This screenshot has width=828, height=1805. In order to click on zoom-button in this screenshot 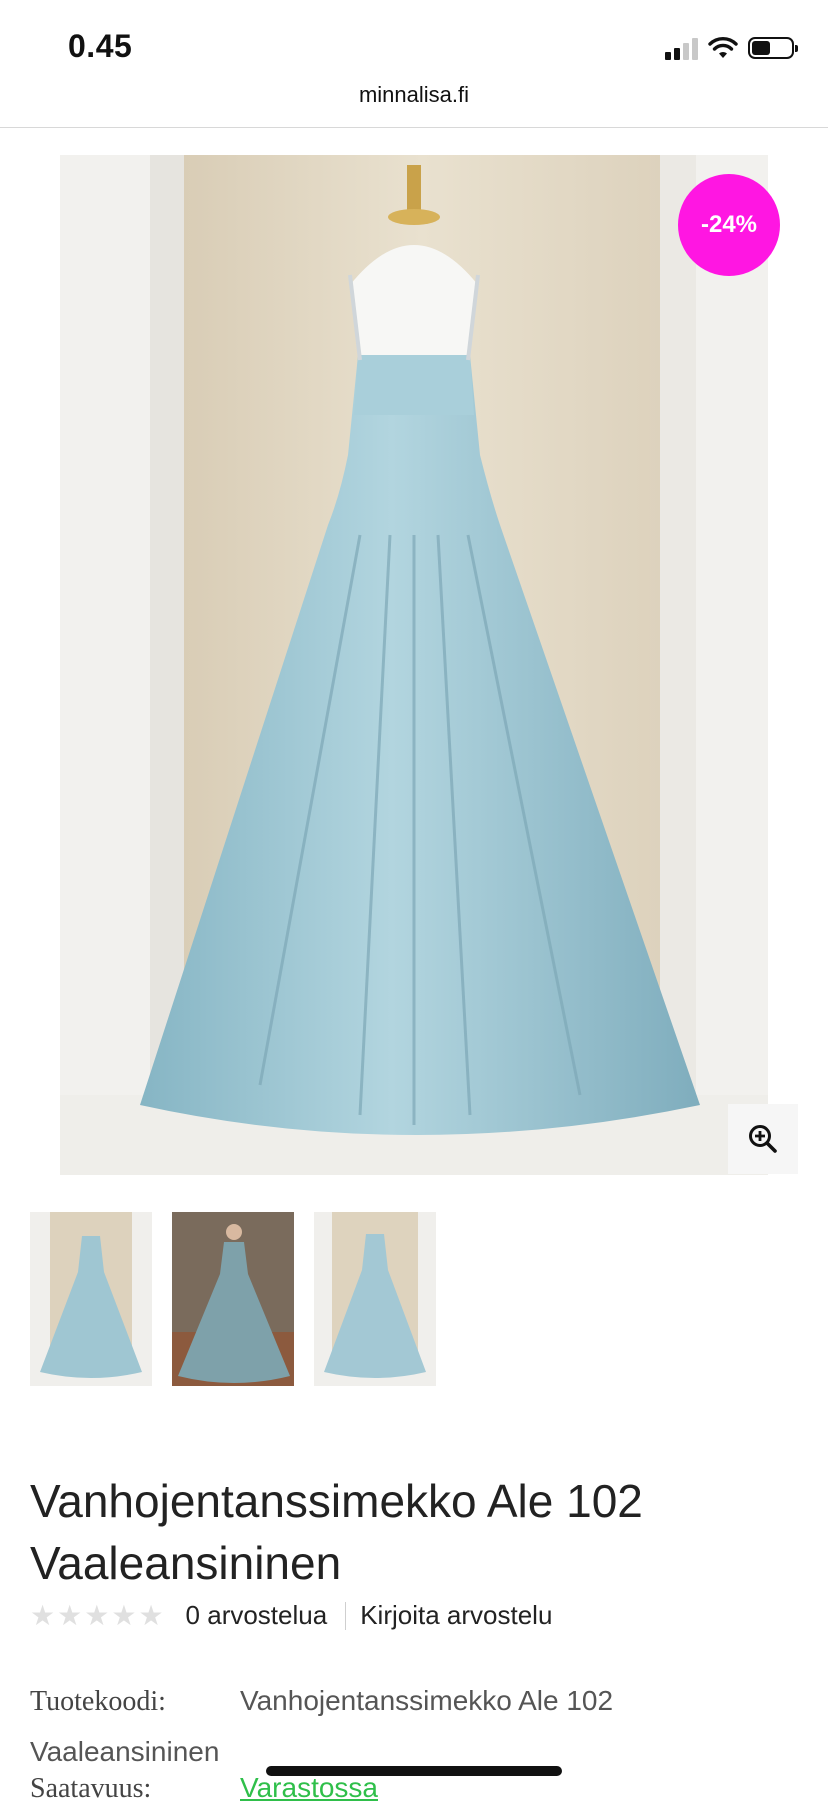, I will do `click(763, 1139)`.